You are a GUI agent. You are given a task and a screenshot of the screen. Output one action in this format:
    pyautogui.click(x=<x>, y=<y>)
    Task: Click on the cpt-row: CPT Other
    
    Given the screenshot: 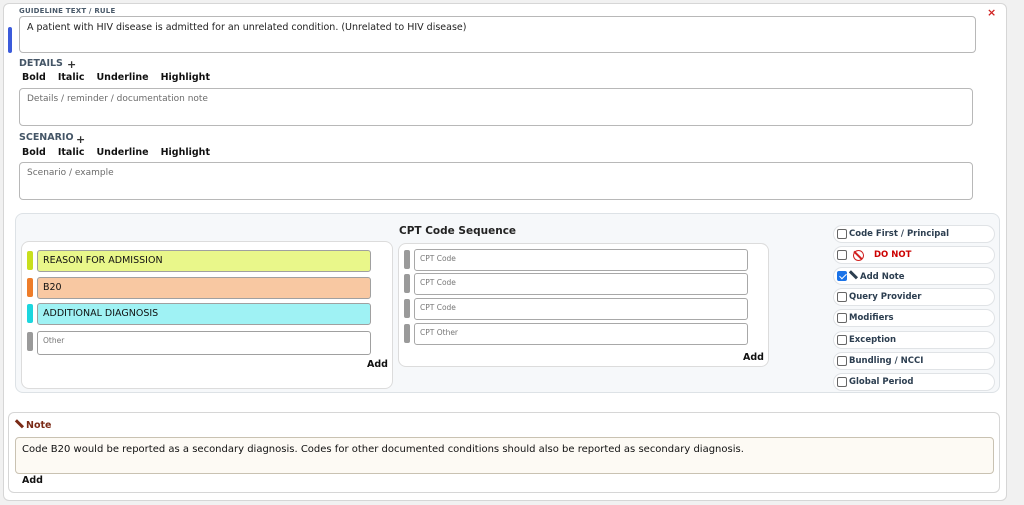 What is the action you would take?
    pyautogui.click(x=576, y=334)
    